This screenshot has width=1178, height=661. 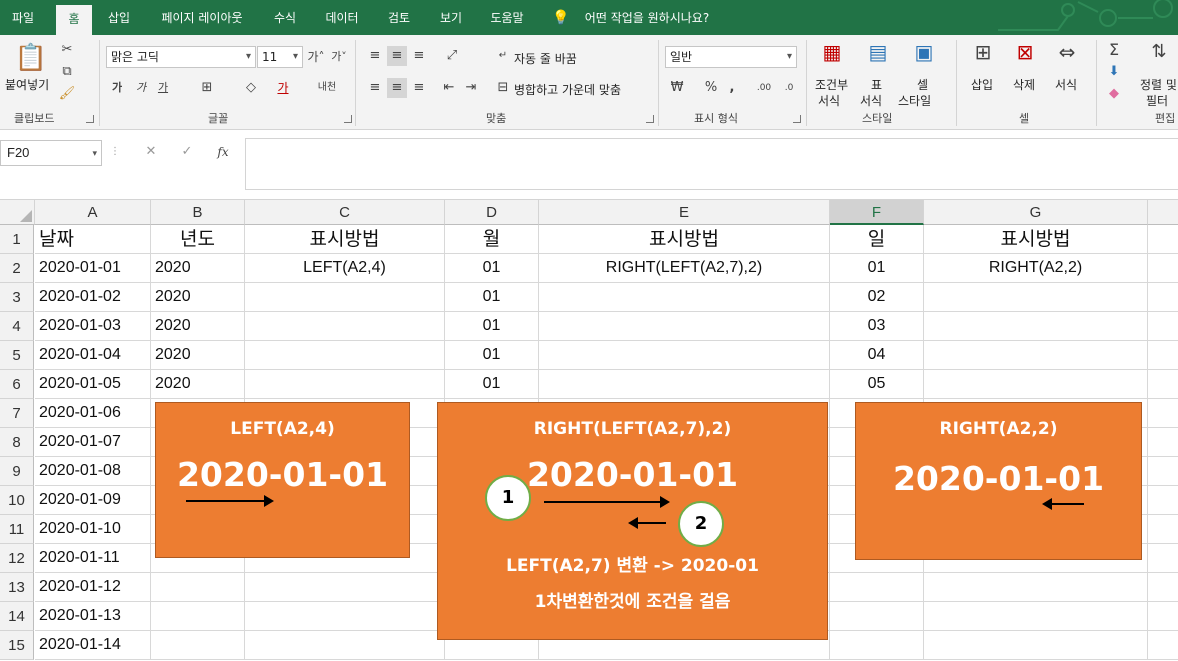 What do you see at coordinates (797, 119) in the screenshot?
I see `number-launcher-icon` at bounding box center [797, 119].